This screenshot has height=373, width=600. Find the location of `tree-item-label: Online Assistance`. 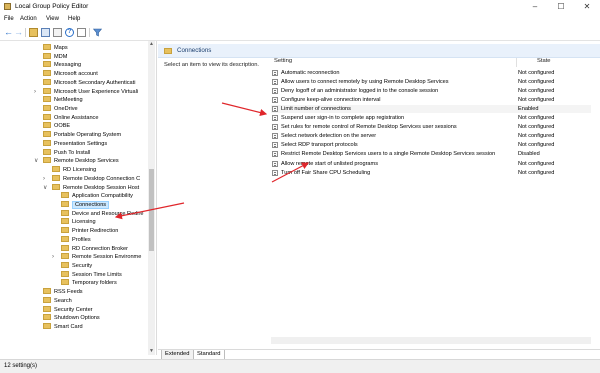

tree-item-label: Online Assistance is located at coordinates (76, 117).